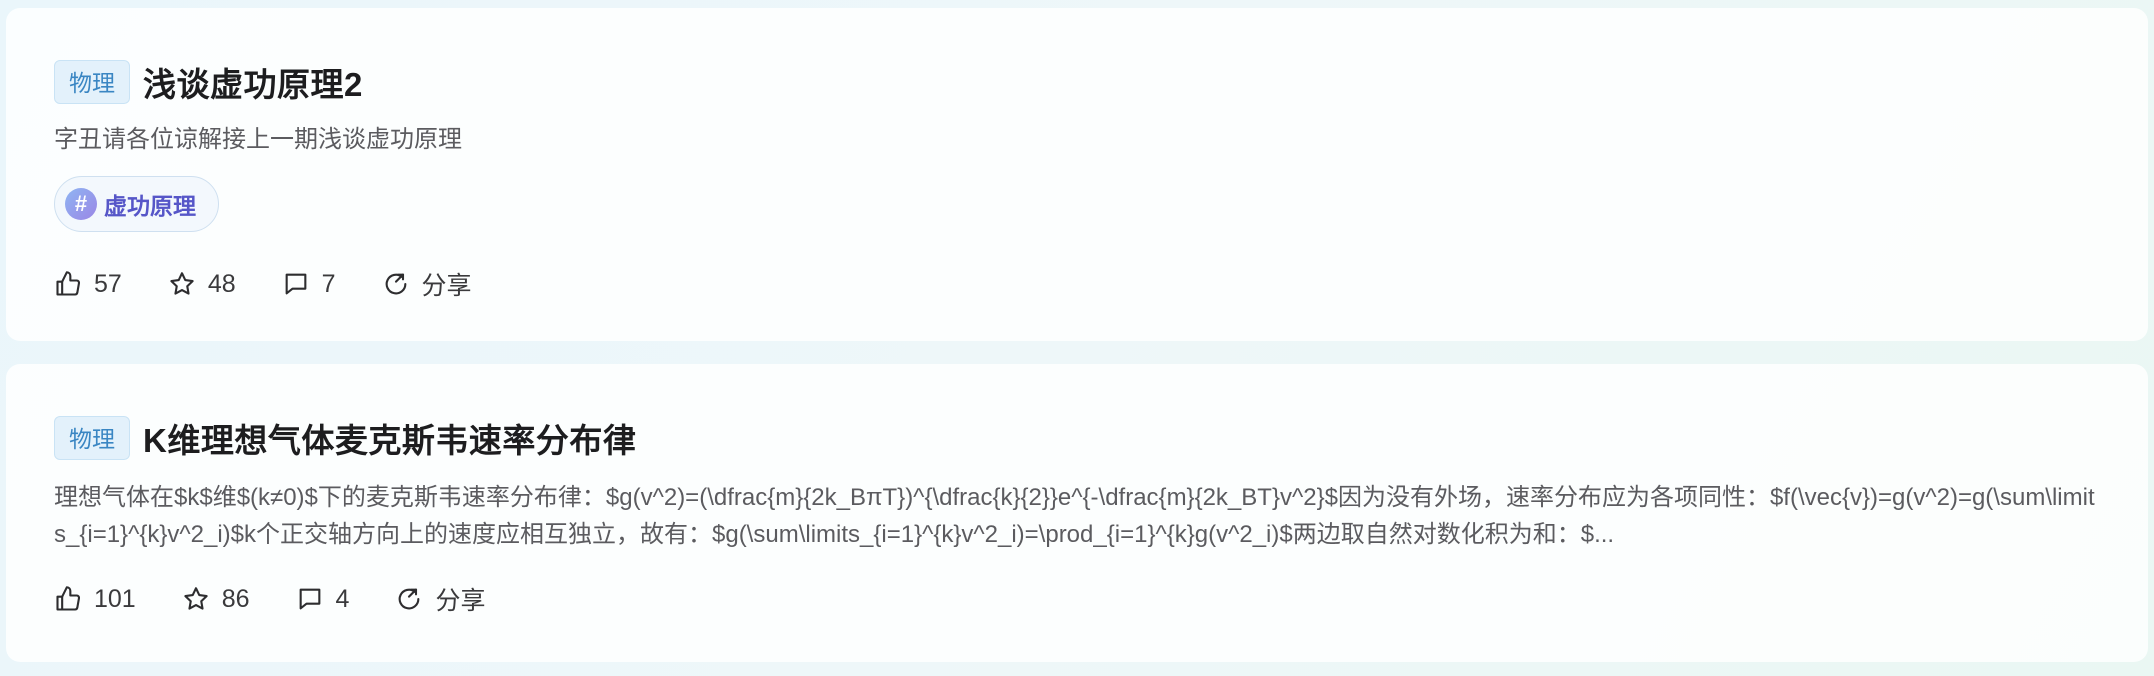 This screenshot has width=2154, height=676. What do you see at coordinates (108, 283) in the screenshot?
I see `like-count: 57` at bounding box center [108, 283].